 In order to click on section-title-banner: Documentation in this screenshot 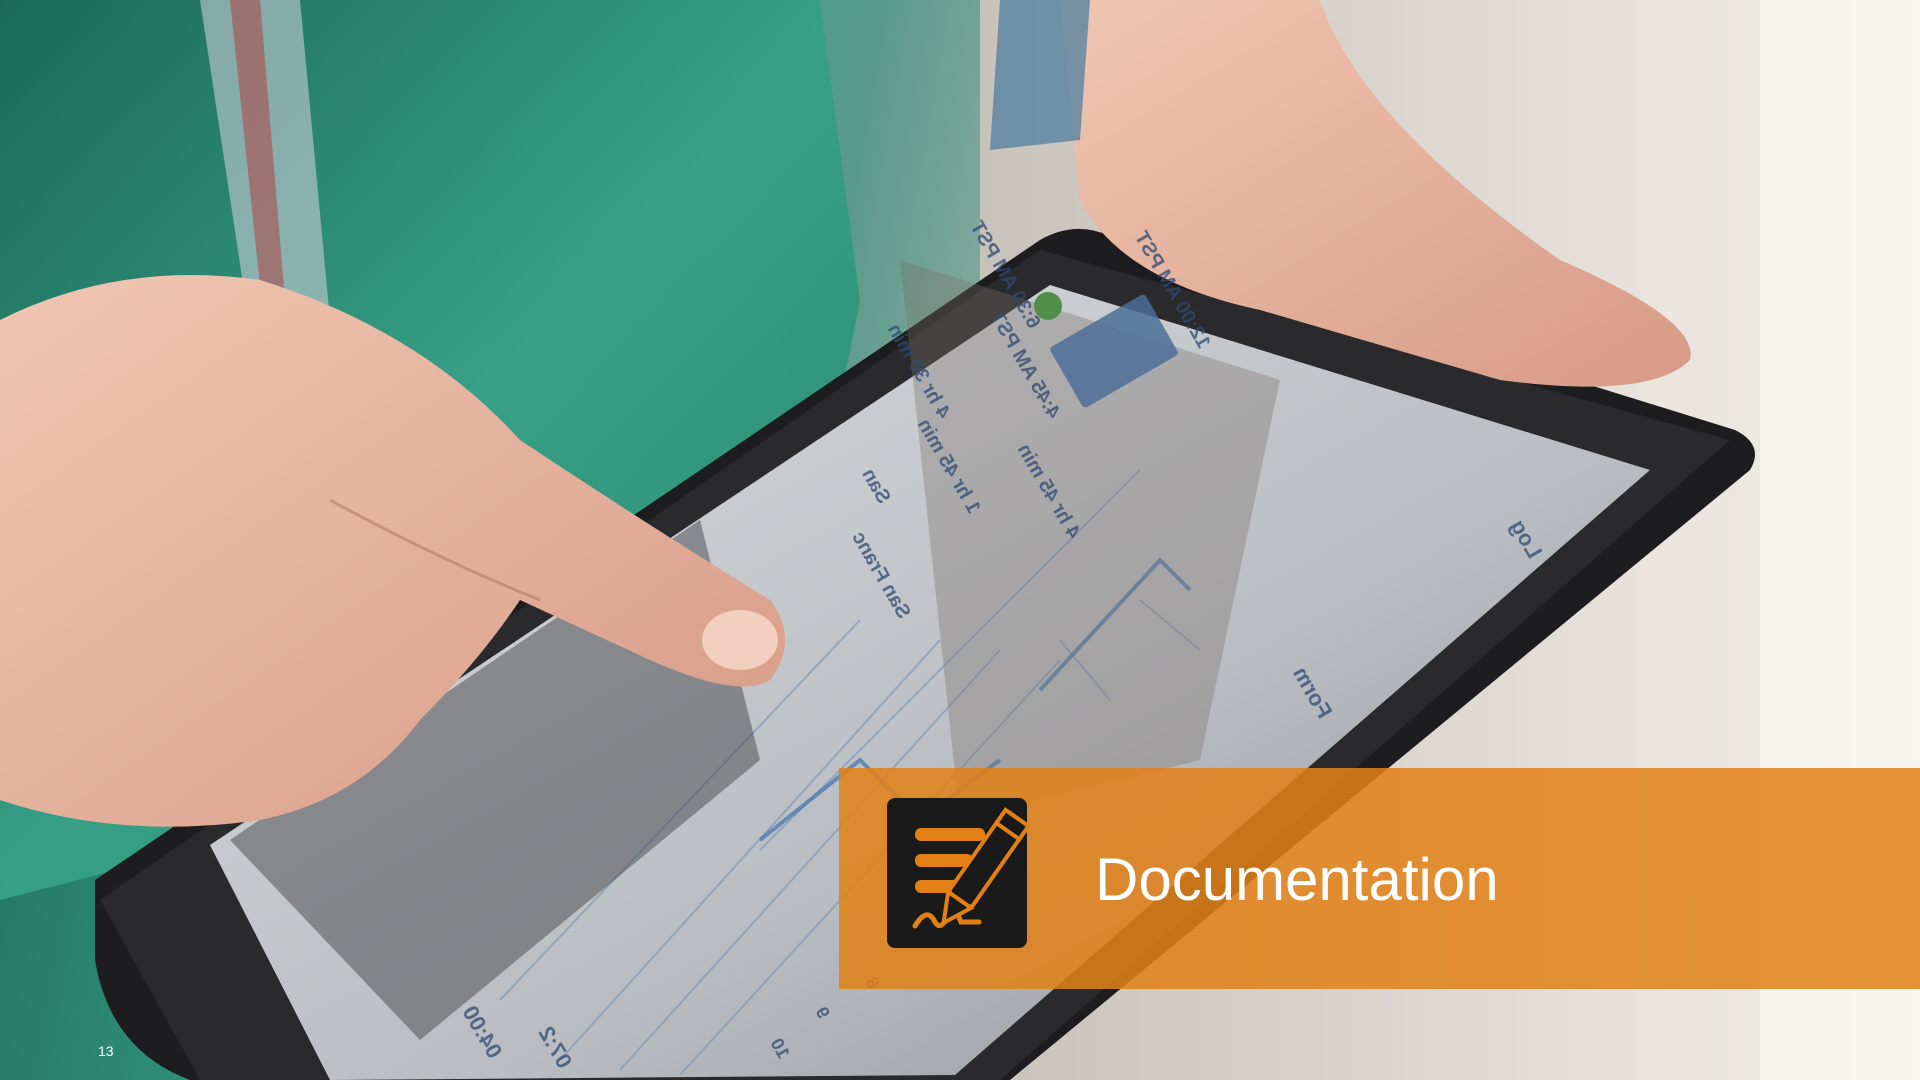, I will do `click(1379, 878)`.